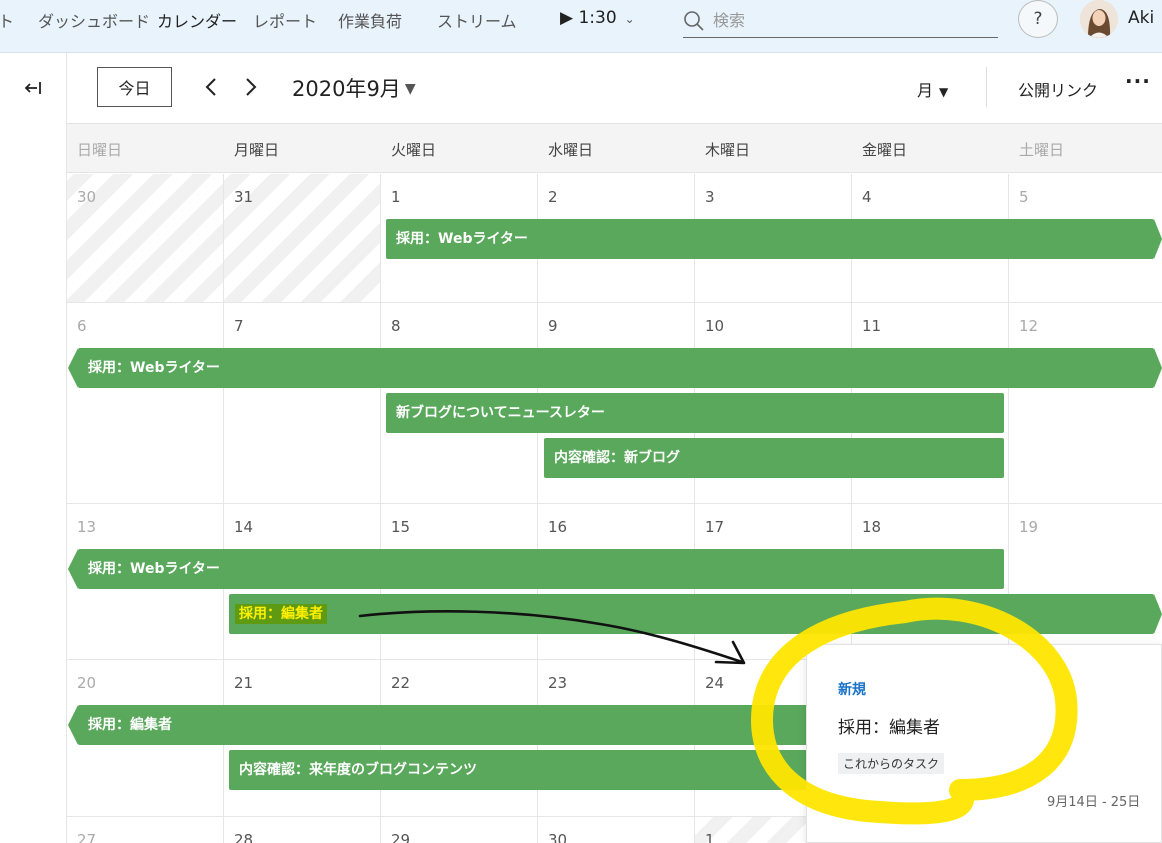 This screenshot has width=1162, height=843. What do you see at coordinates (197, 20) in the screenshot?
I see `nav-item-calendar: カレンダー` at bounding box center [197, 20].